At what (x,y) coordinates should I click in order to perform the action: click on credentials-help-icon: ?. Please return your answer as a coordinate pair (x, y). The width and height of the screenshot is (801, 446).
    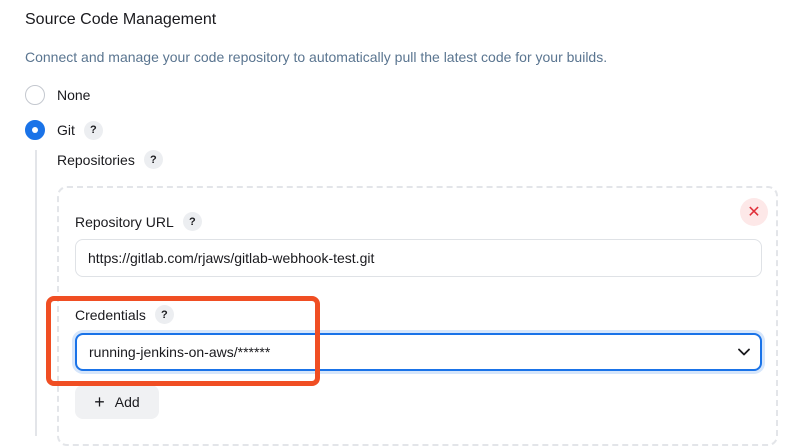
    Looking at the image, I should click on (164, 314).